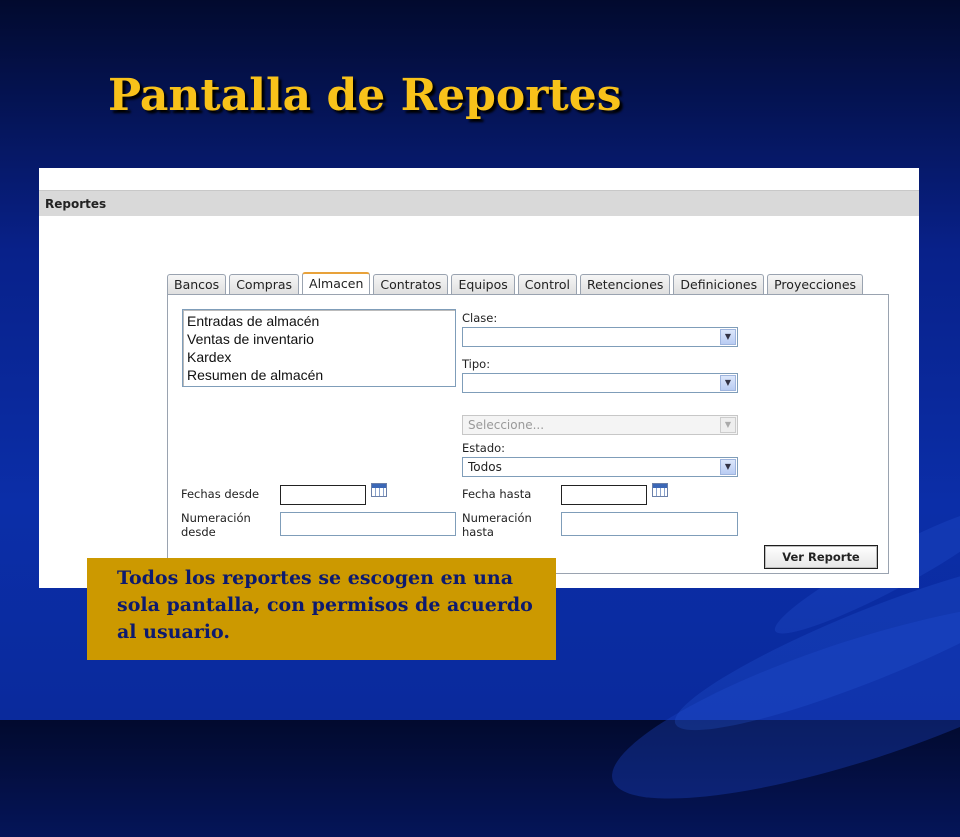 The width and height of the screenshot is (960, 837). What do you see at coordinates (821, 557) in the screenshot?
I see `ver-reporte-button: Ver Reporte` at bounding box center [821, 557].